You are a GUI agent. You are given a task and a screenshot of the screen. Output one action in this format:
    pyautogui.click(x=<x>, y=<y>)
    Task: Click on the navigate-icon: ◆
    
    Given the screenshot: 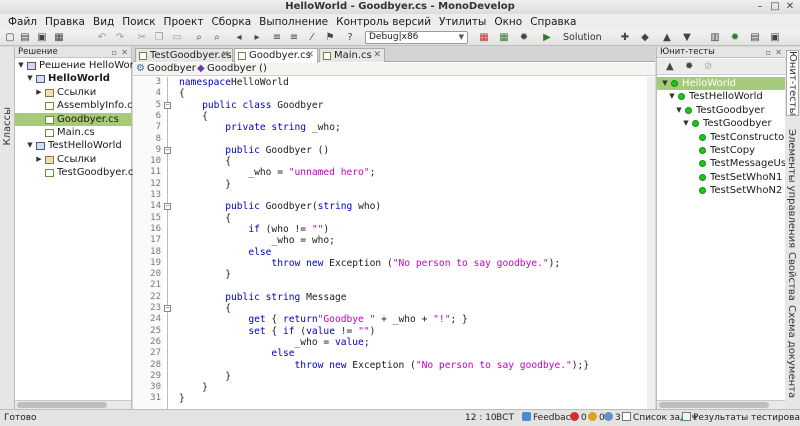 What is the action you would take?
    pyautogui.click(x=645, y=38)
    